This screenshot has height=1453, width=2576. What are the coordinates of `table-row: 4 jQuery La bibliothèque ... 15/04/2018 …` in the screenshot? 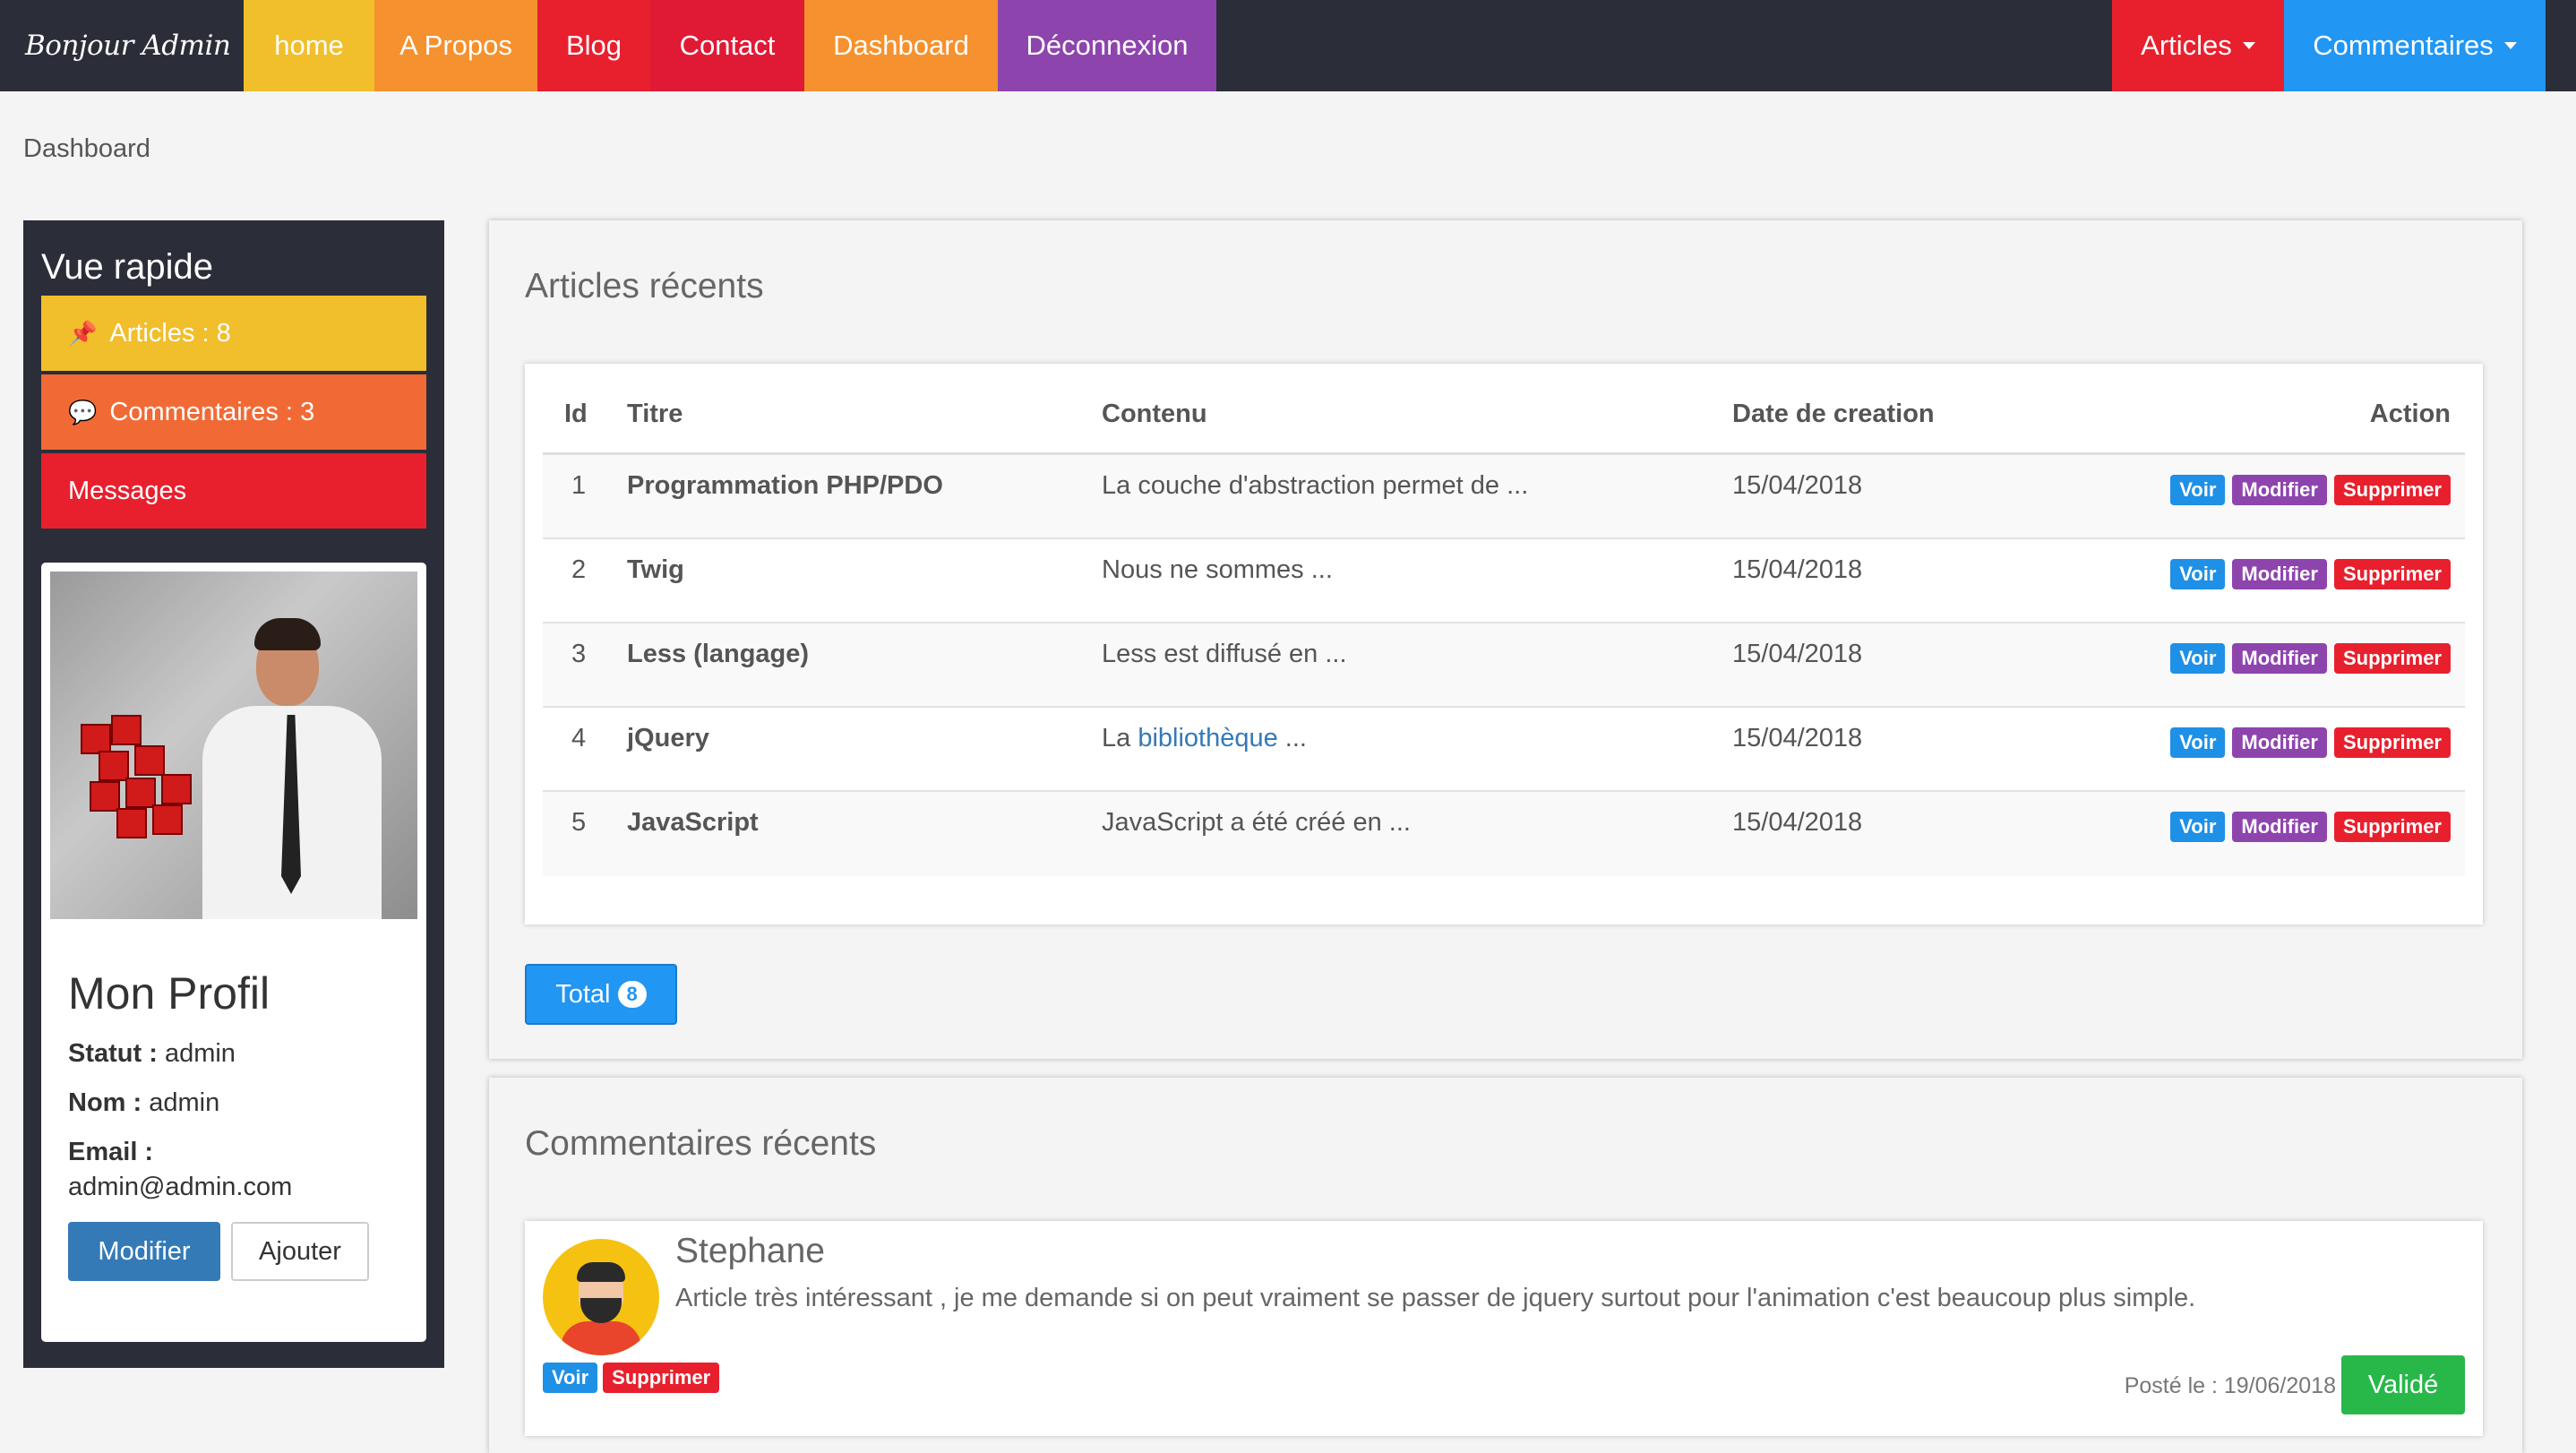 It's located at (1504, 750).